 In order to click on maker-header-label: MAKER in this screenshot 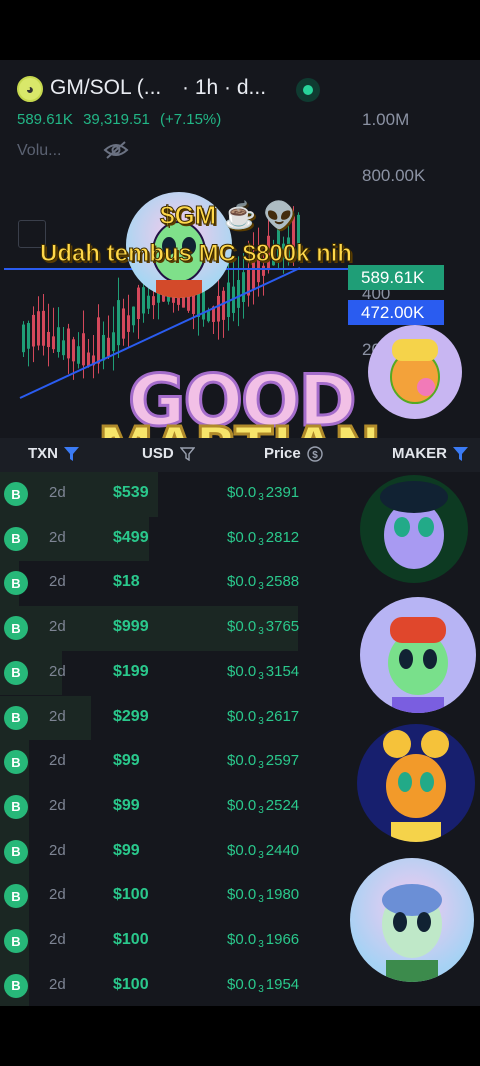, I will do `click(419, 453)`.